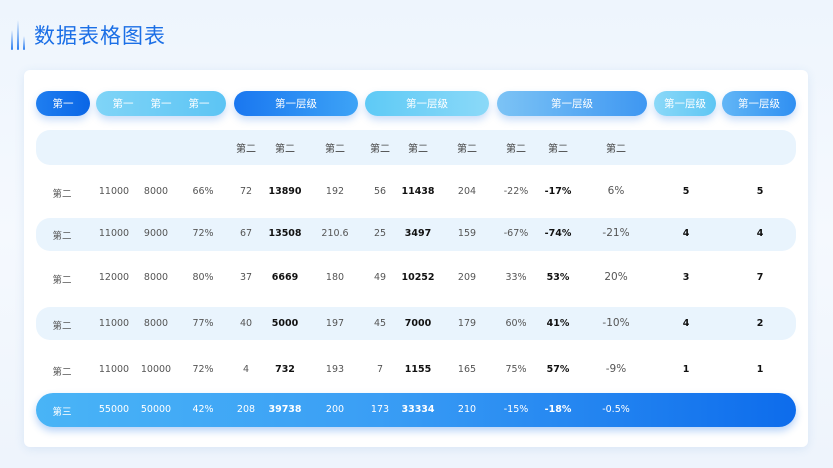  Describe the element at coordinates (467, 409) in the screenshot. I see `total-cell: 210` at that location.